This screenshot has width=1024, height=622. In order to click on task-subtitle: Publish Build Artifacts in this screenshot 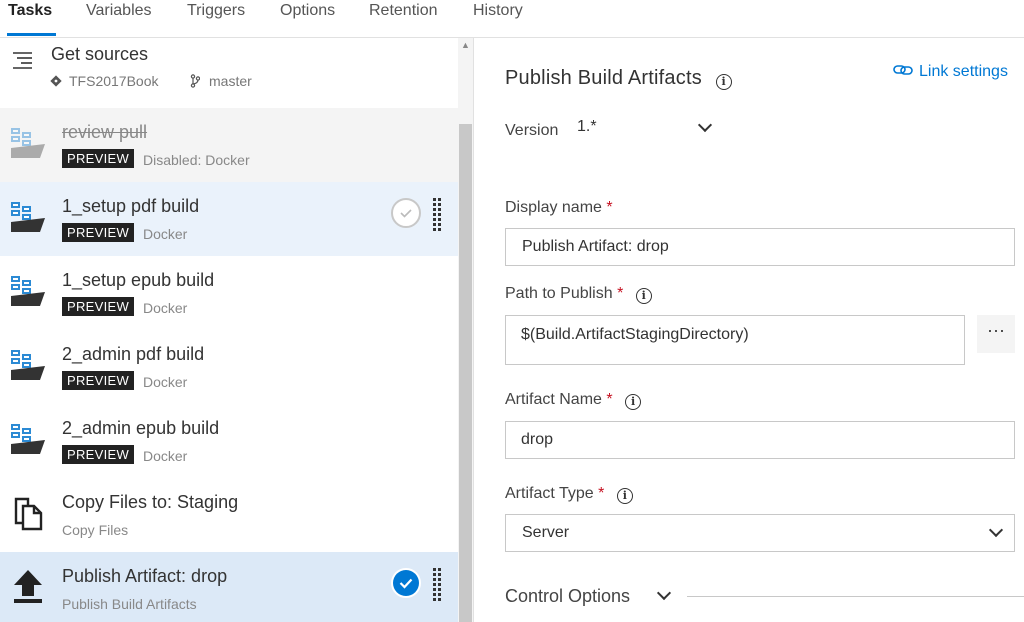, I will do `click(129, 604)`.